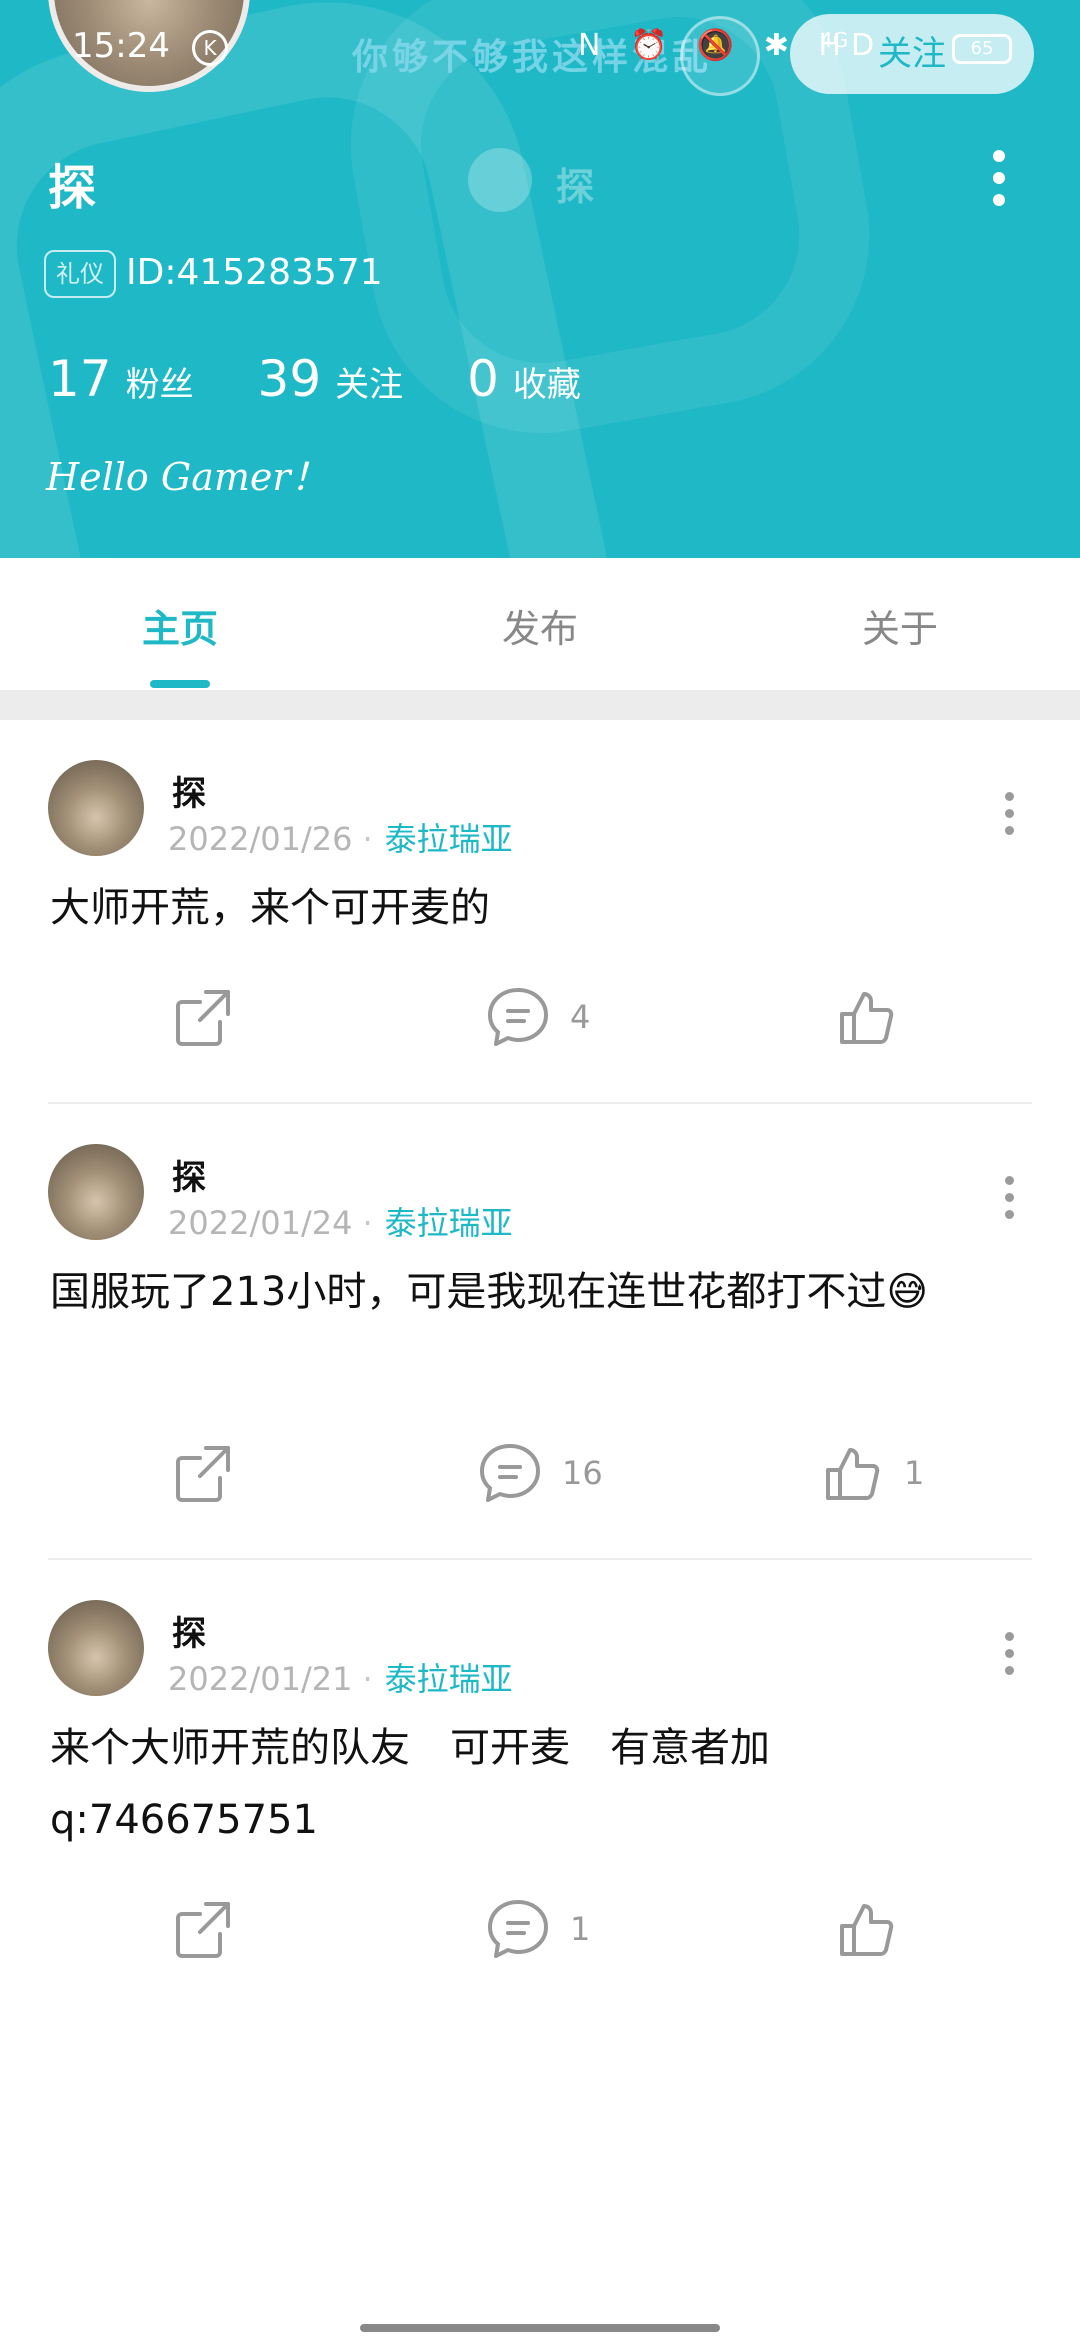  Describe the element at coordinates (260, 1679) in the screenshot. I see `post-date: 2022/01/21` at that location.